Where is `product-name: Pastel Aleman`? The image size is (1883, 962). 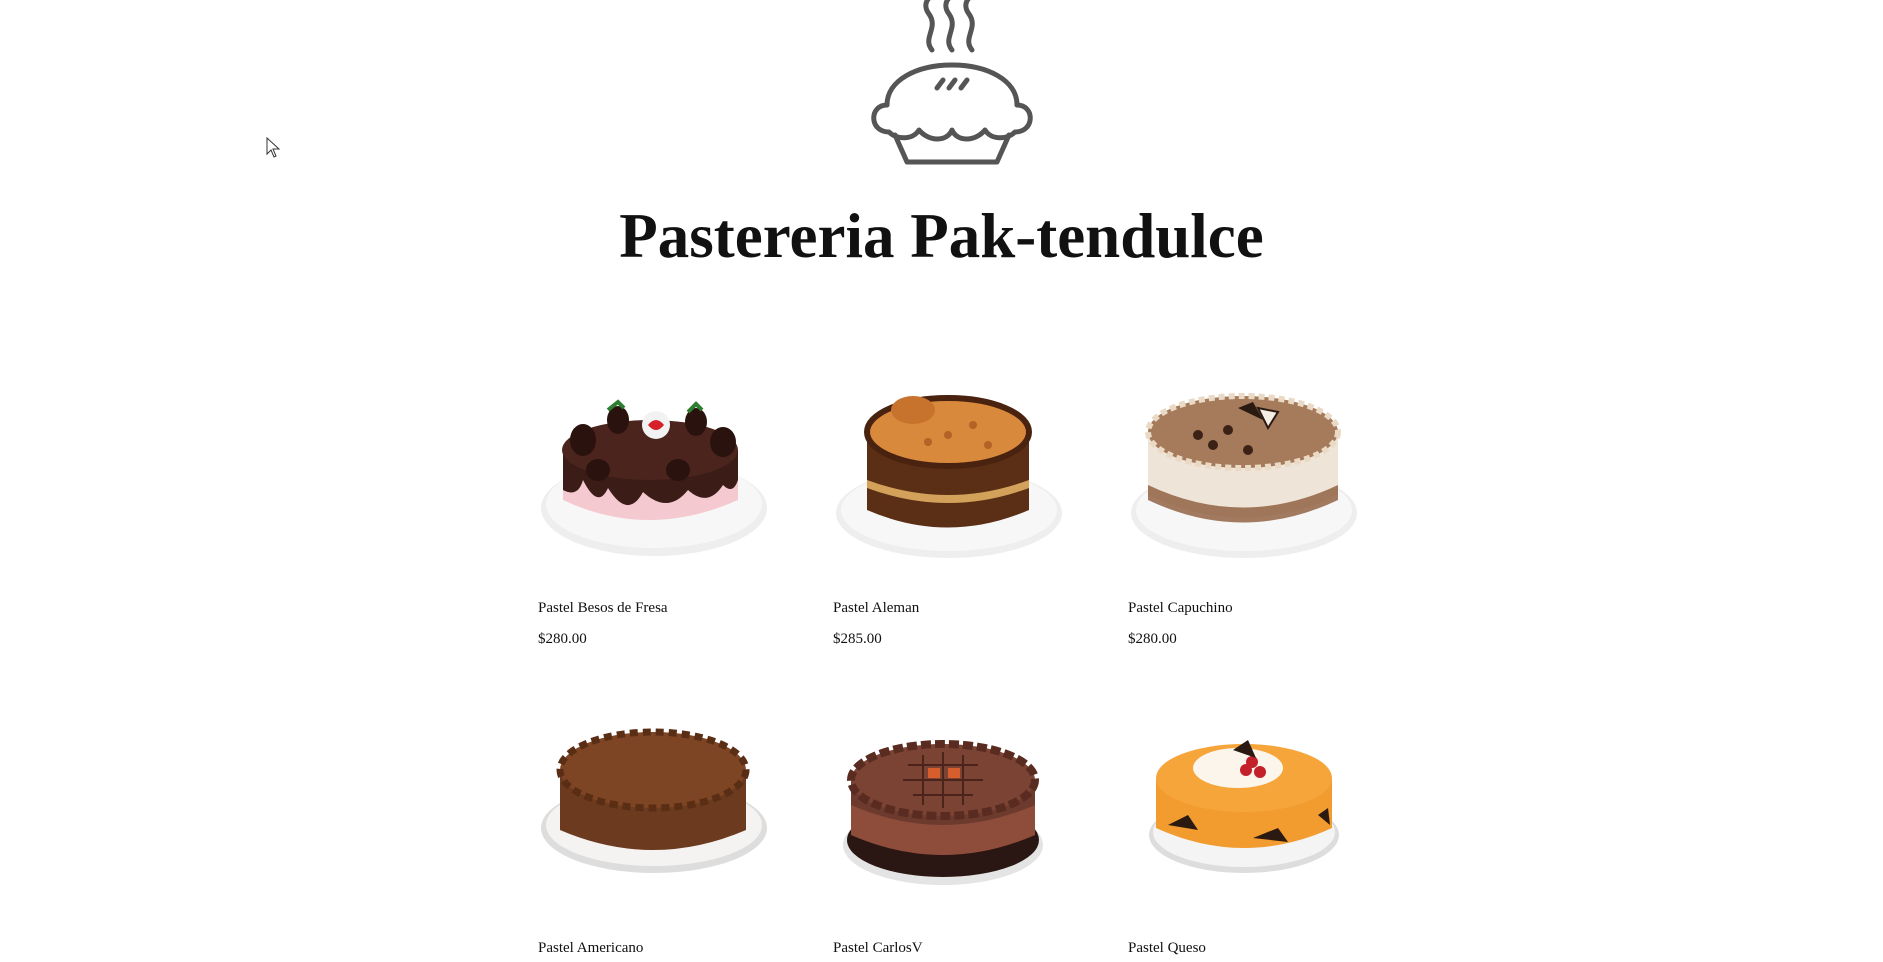 product-name: Pastel Aleman is located at coordinates (876, 608).